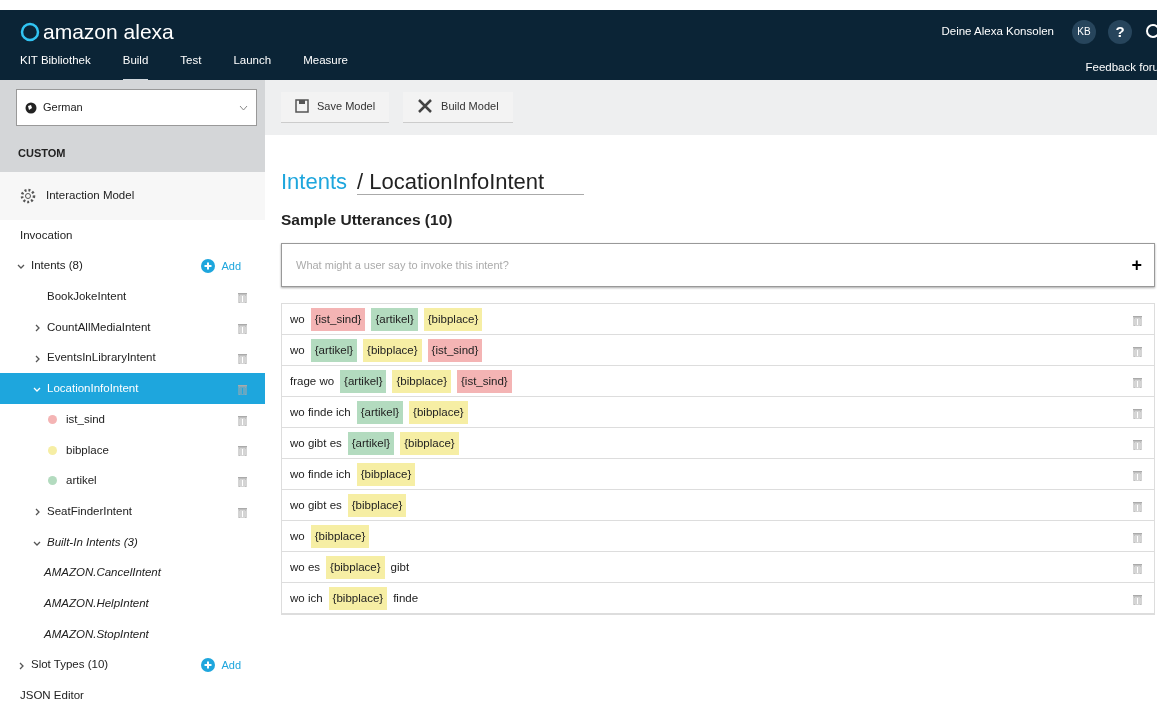 The width and height of the screenshot is (1157, 718). I want to click on user-avatar: KB, so click(1084, 31).